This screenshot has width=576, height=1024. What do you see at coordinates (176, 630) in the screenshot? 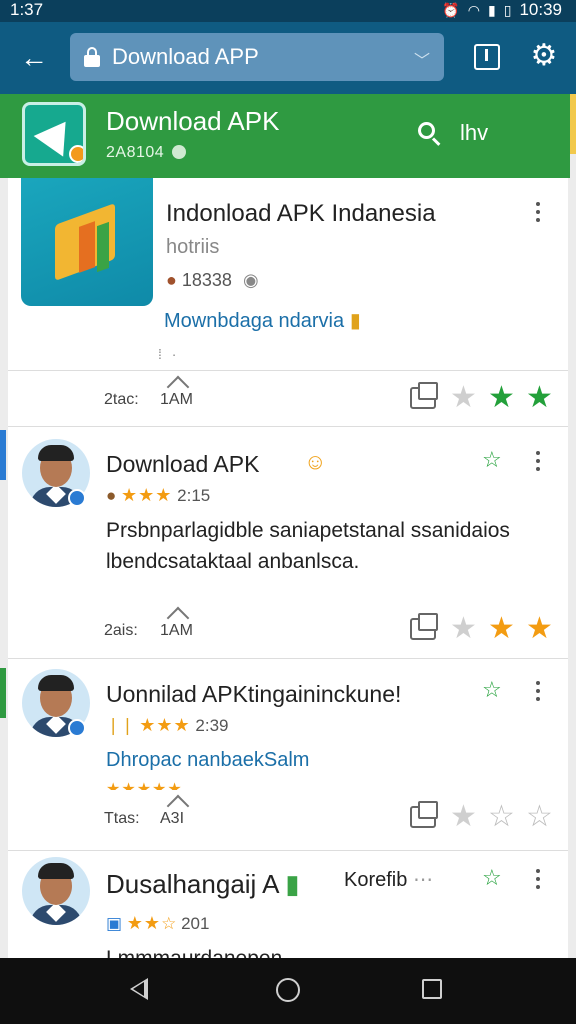
I see `action-label: 1AM` at bounding box center [176, 630].